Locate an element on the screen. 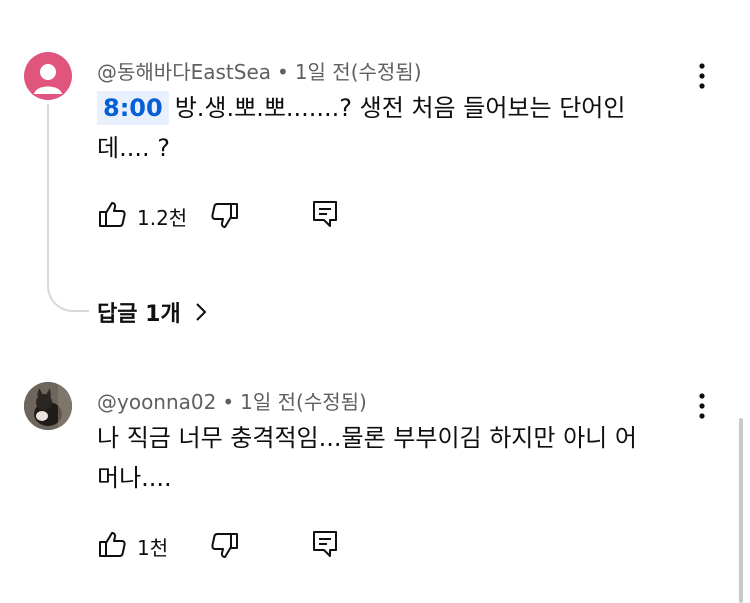 Image resolution: width=750 pixels, height=603 pixels. default-avatar-icon is located at coordinates (48, 79).